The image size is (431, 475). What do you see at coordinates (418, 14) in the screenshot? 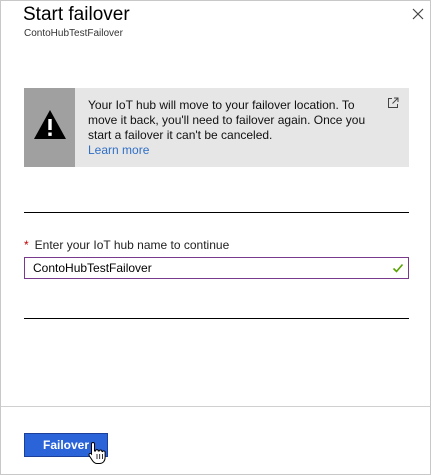
I see `close-icon` at bounding box center [418, 14].